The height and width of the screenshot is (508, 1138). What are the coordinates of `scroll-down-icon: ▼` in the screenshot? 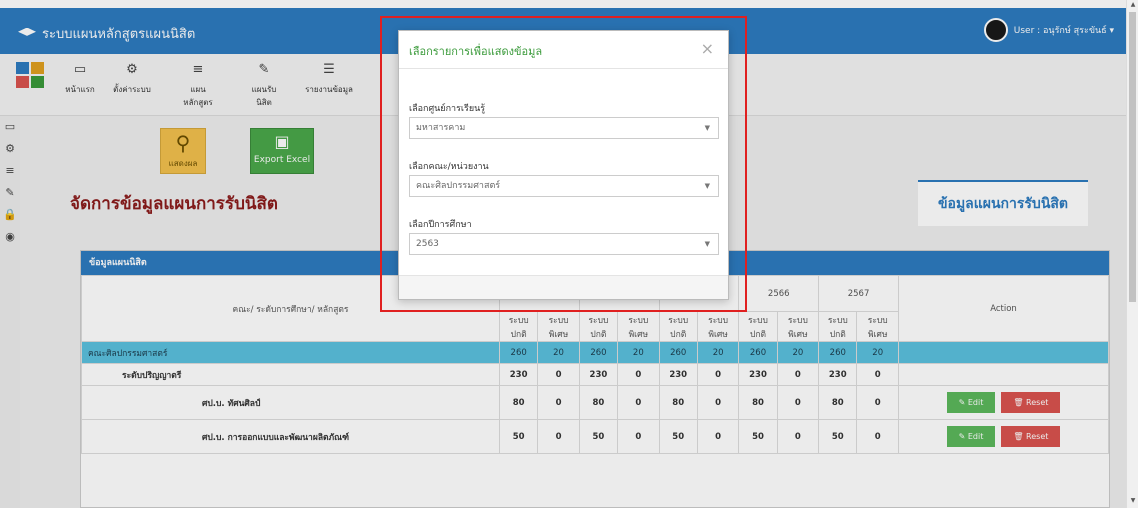 It's located at (1133, 502).